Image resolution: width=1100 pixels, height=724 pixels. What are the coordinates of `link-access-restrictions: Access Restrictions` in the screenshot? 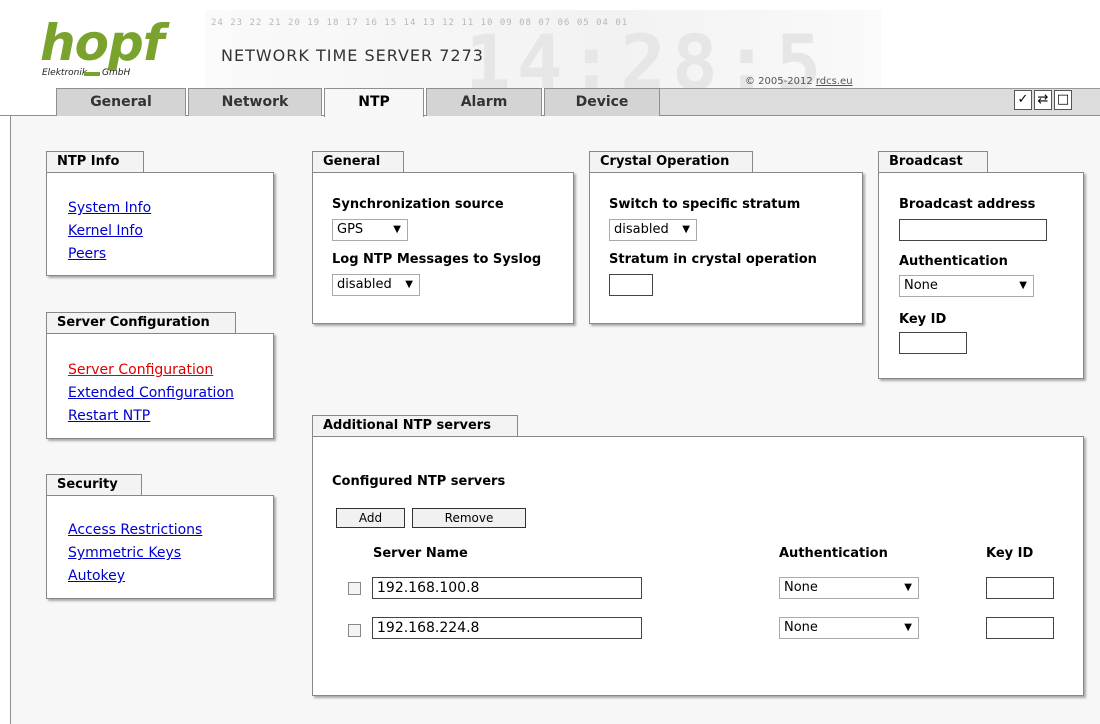 It's located at (135, 530).